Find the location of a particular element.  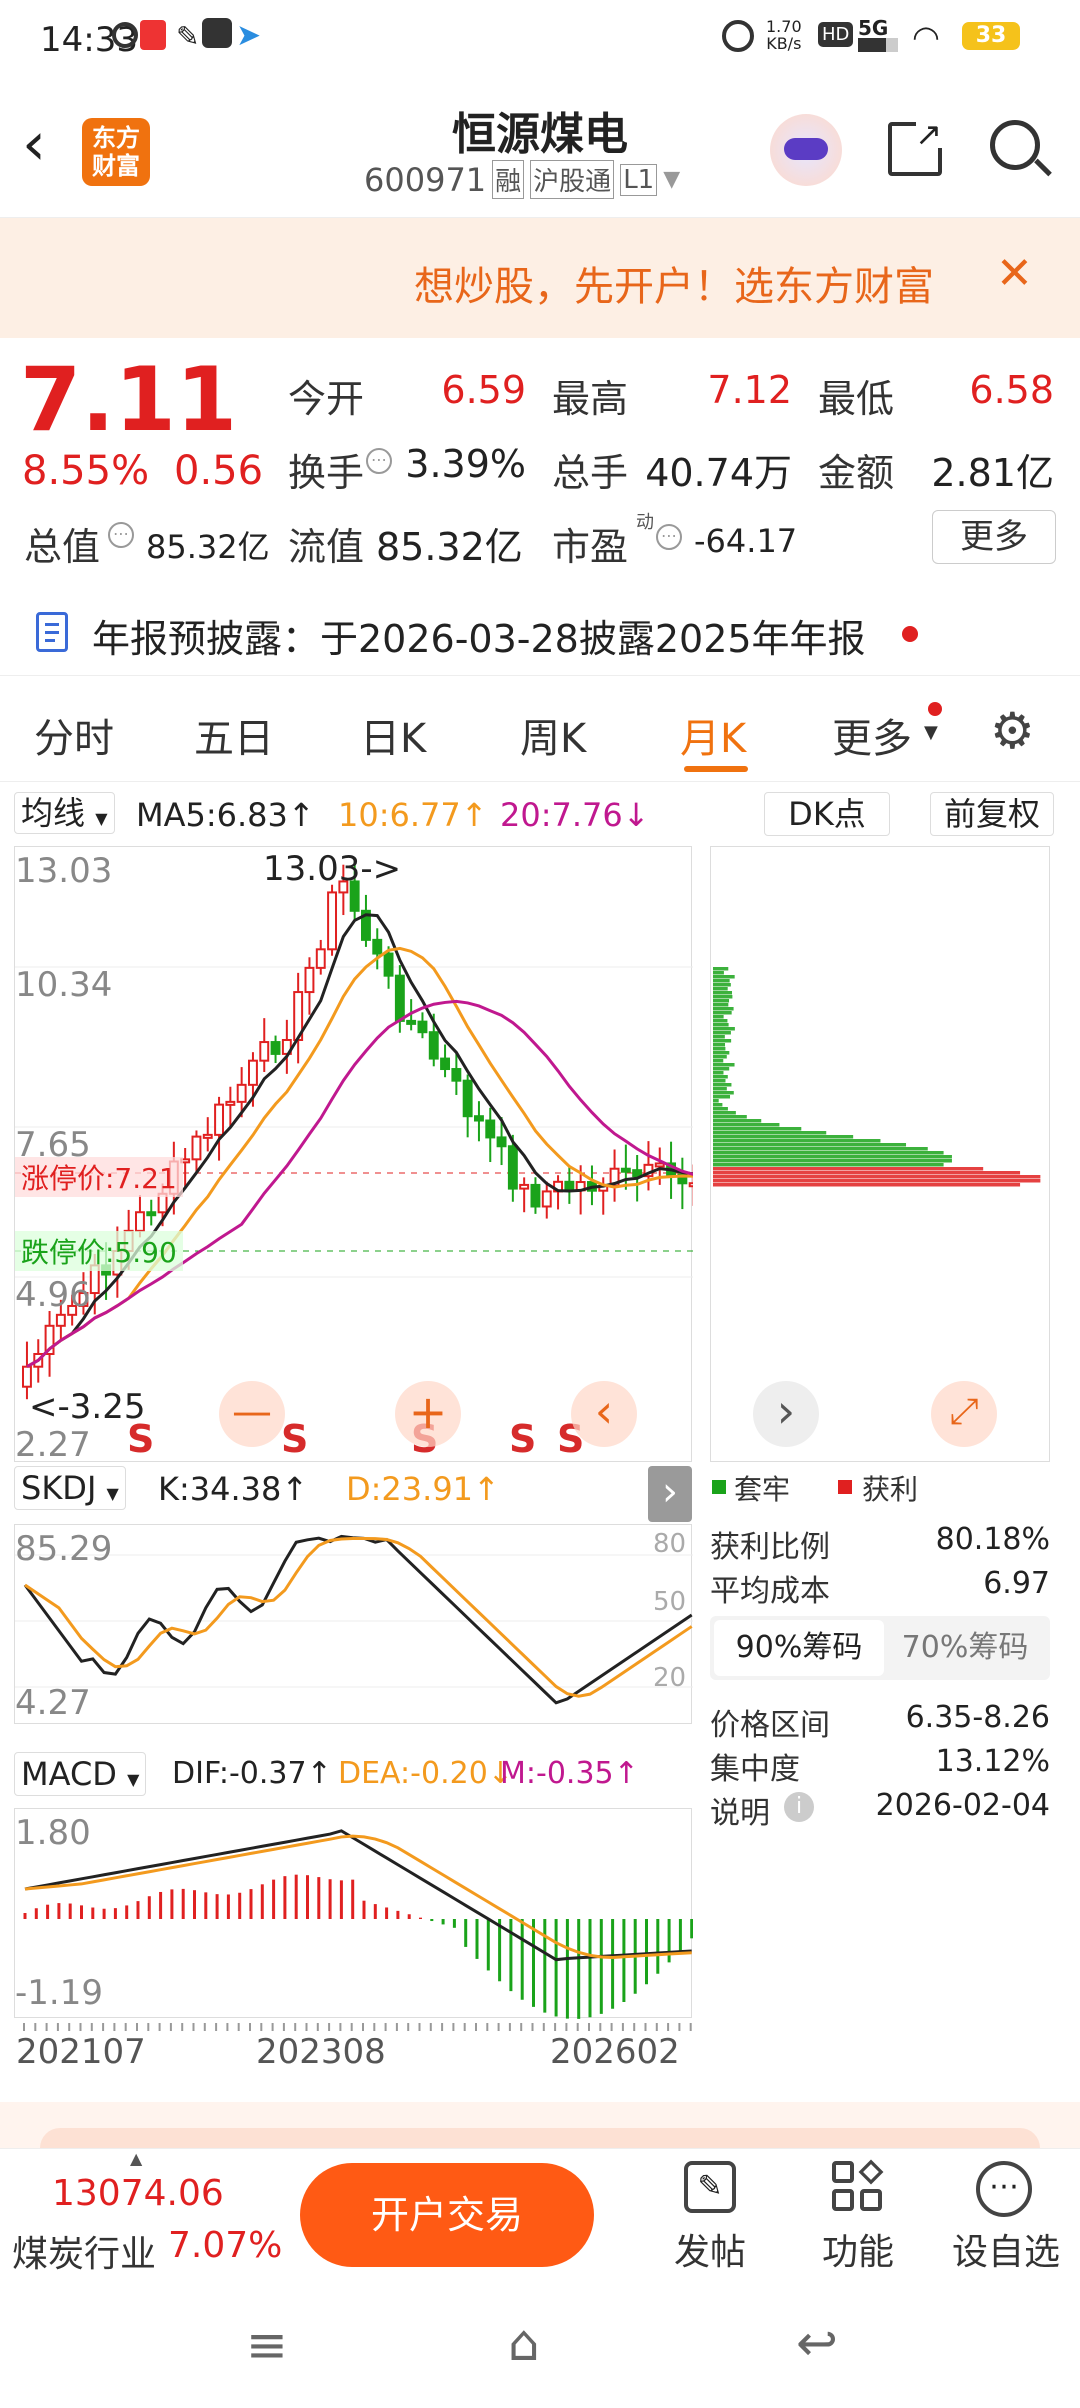

macd-selector: MACD ▼ is located at coordinates (80, 1774).